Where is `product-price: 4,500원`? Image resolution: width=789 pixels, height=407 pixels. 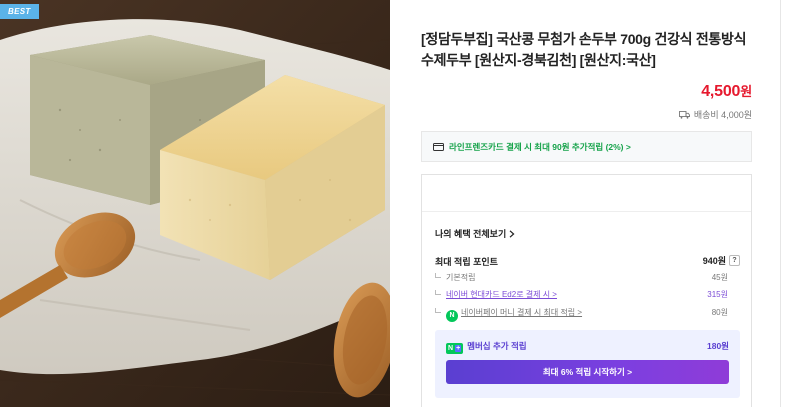 product-price: 4,500원 is located at coordinates (726, 91).